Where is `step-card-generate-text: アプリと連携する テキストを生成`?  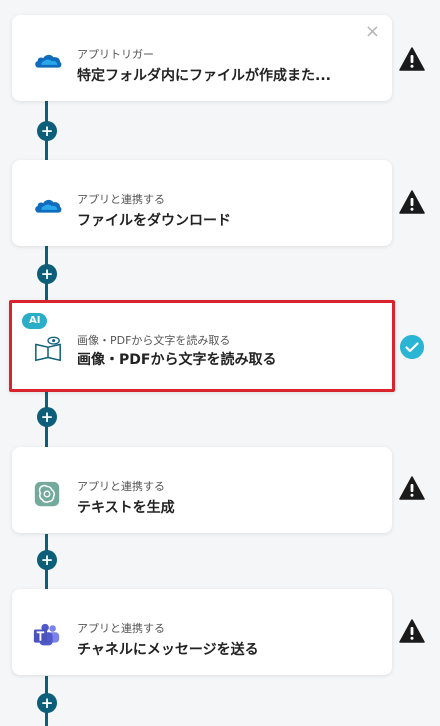 step-card-generate-text: アプリと連携する テキストを生成 is located at coordinates (202, 490).